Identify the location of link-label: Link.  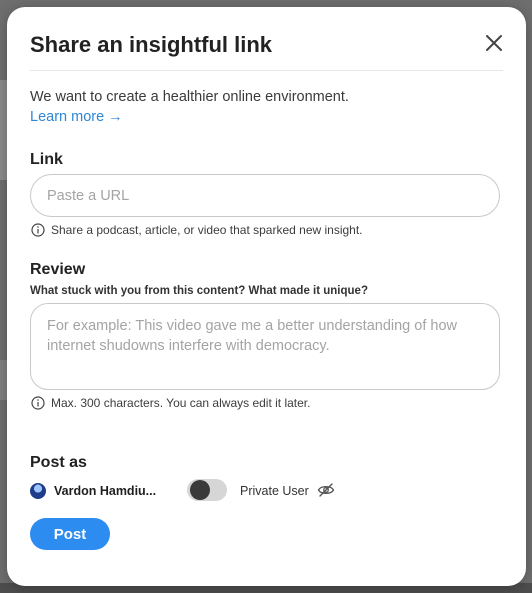
(46, 159).